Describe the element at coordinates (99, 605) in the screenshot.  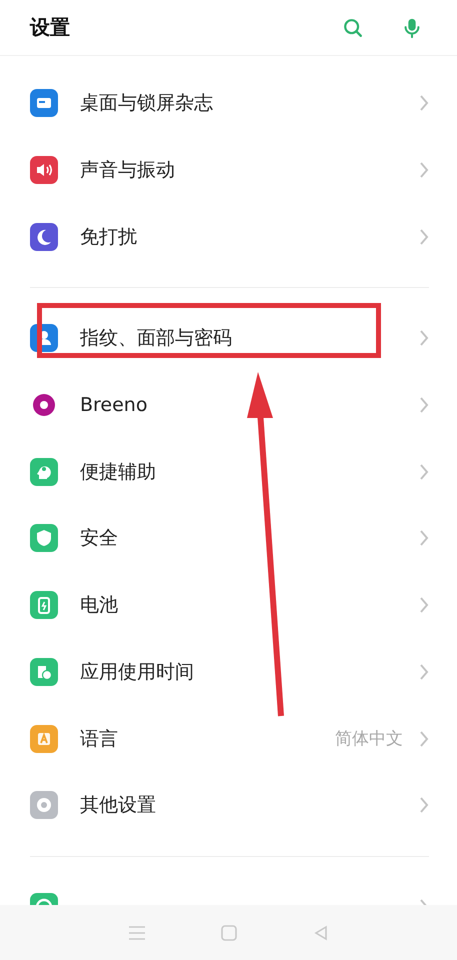
I see `item-label: 电池` at that location.